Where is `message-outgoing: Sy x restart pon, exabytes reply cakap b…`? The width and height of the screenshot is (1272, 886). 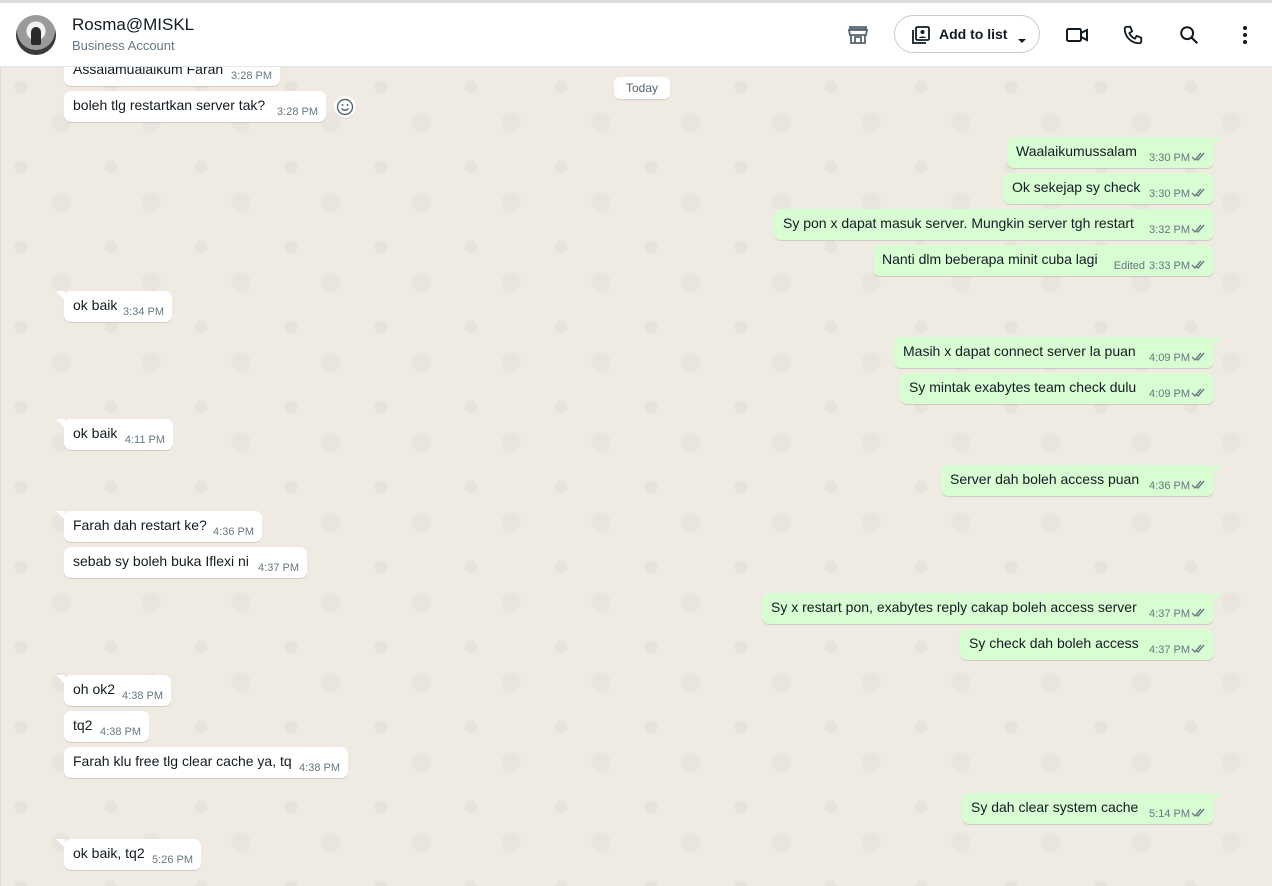 message-outgoing: Sy x restart pon, exabytes reply cakap b… is located at coordinates (992, 608).